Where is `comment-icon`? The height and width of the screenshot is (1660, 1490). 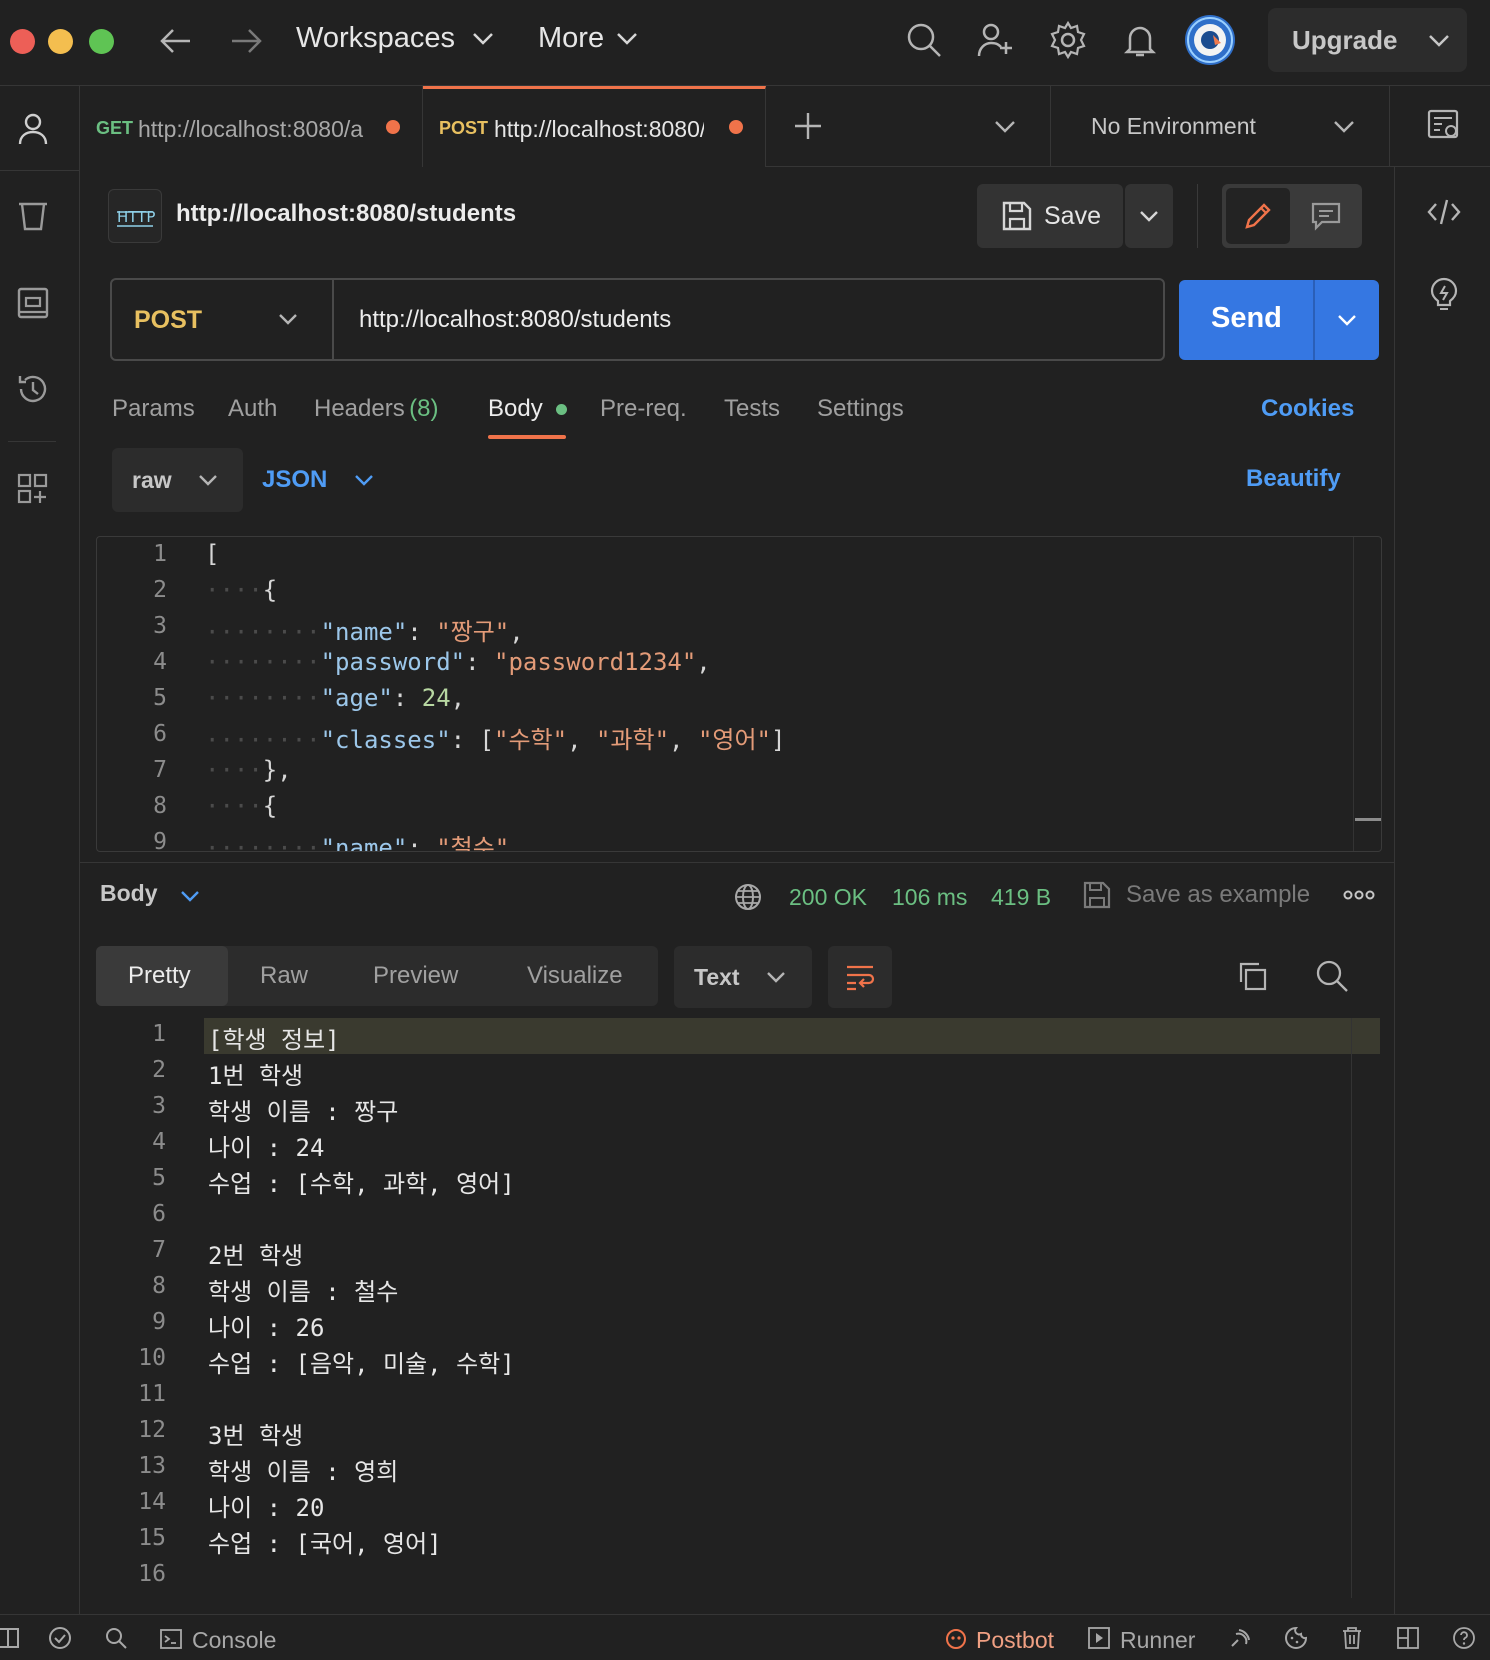
comment-icon is located at coordinates (1326, 216).